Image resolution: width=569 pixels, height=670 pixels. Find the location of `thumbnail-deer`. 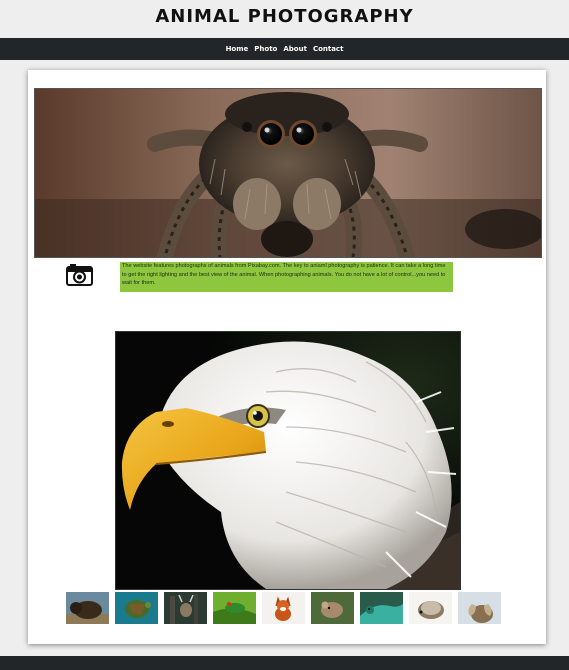

thumbnail-deer is located at coordinates (185, 608).